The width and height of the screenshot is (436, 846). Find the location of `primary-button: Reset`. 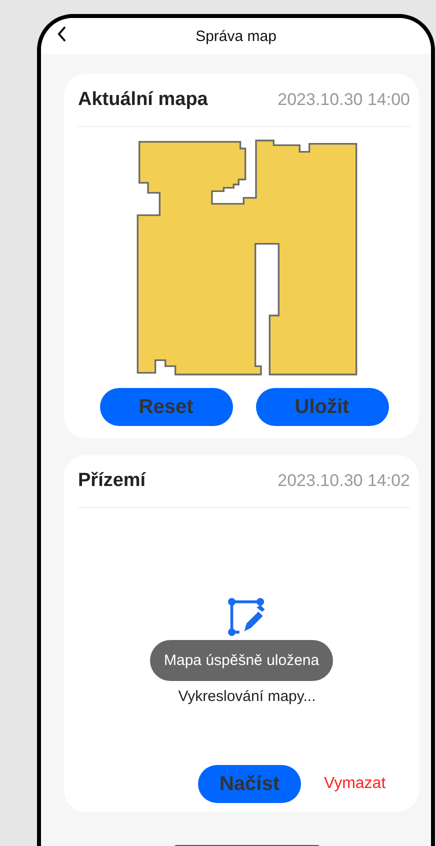

primary-button: Reset is located at coordinates (166, 407).